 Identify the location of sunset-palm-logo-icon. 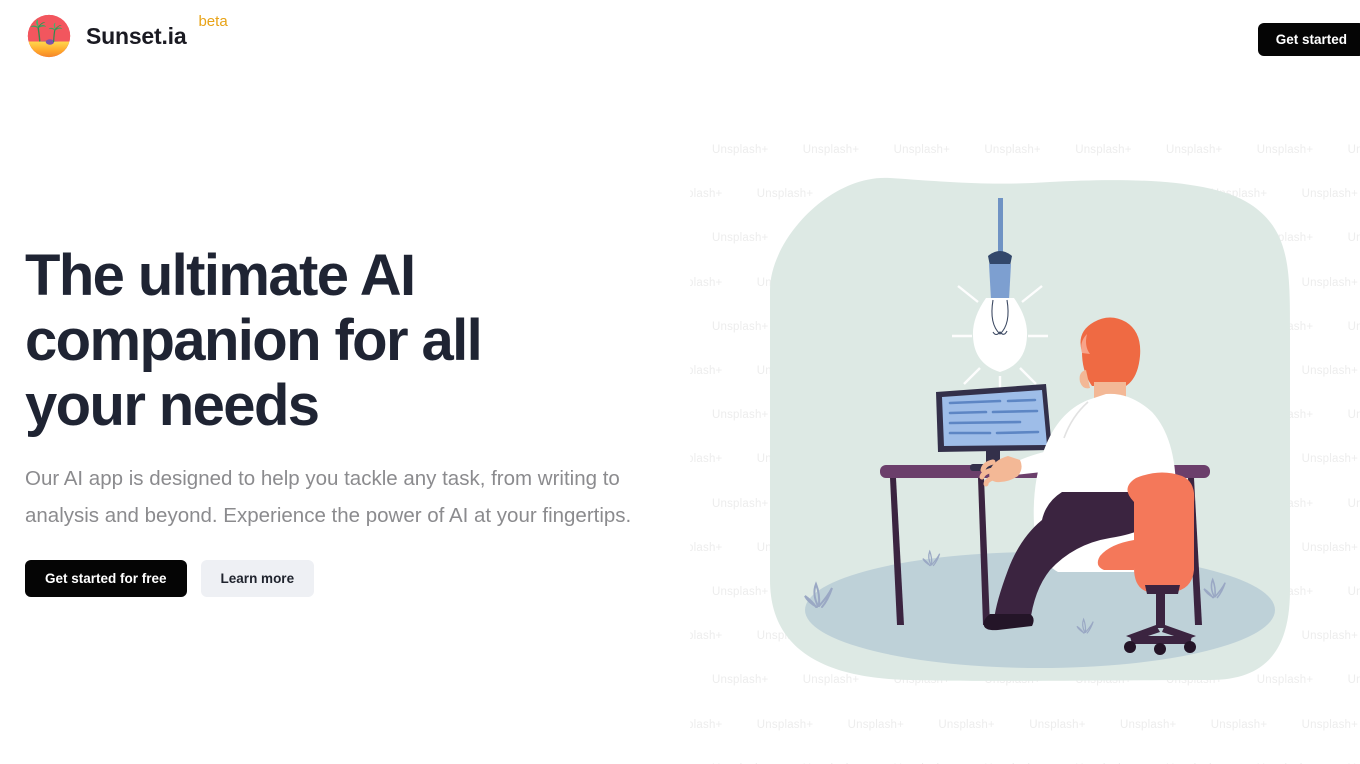
(49, 36).